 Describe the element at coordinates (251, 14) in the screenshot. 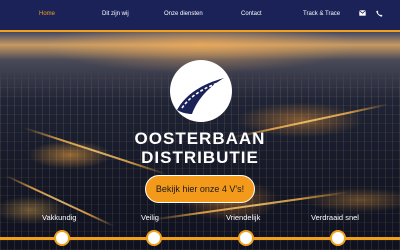

I see `nav-item-contact: Contact` at that location.